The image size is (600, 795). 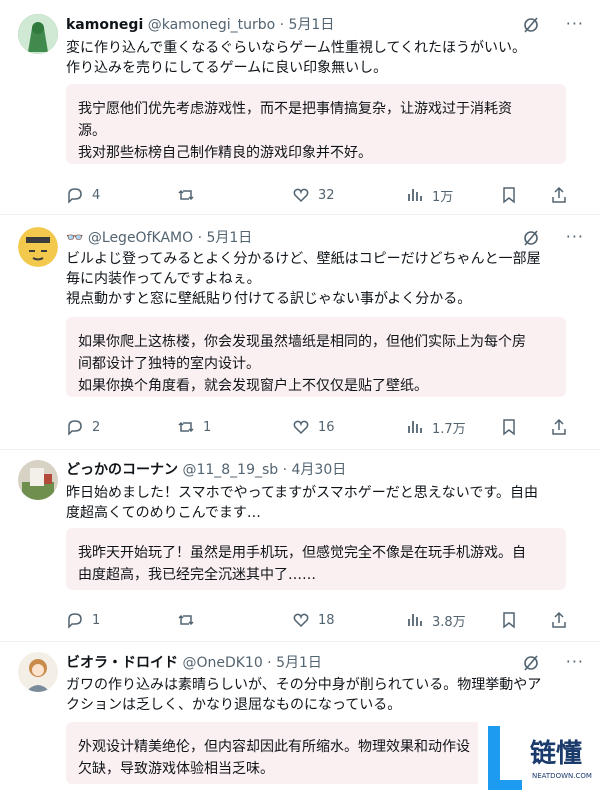 What do you see at coordinates (96, 620) in the screenshot?
I see `reply-count: 1` at bounding box center [96, 620].